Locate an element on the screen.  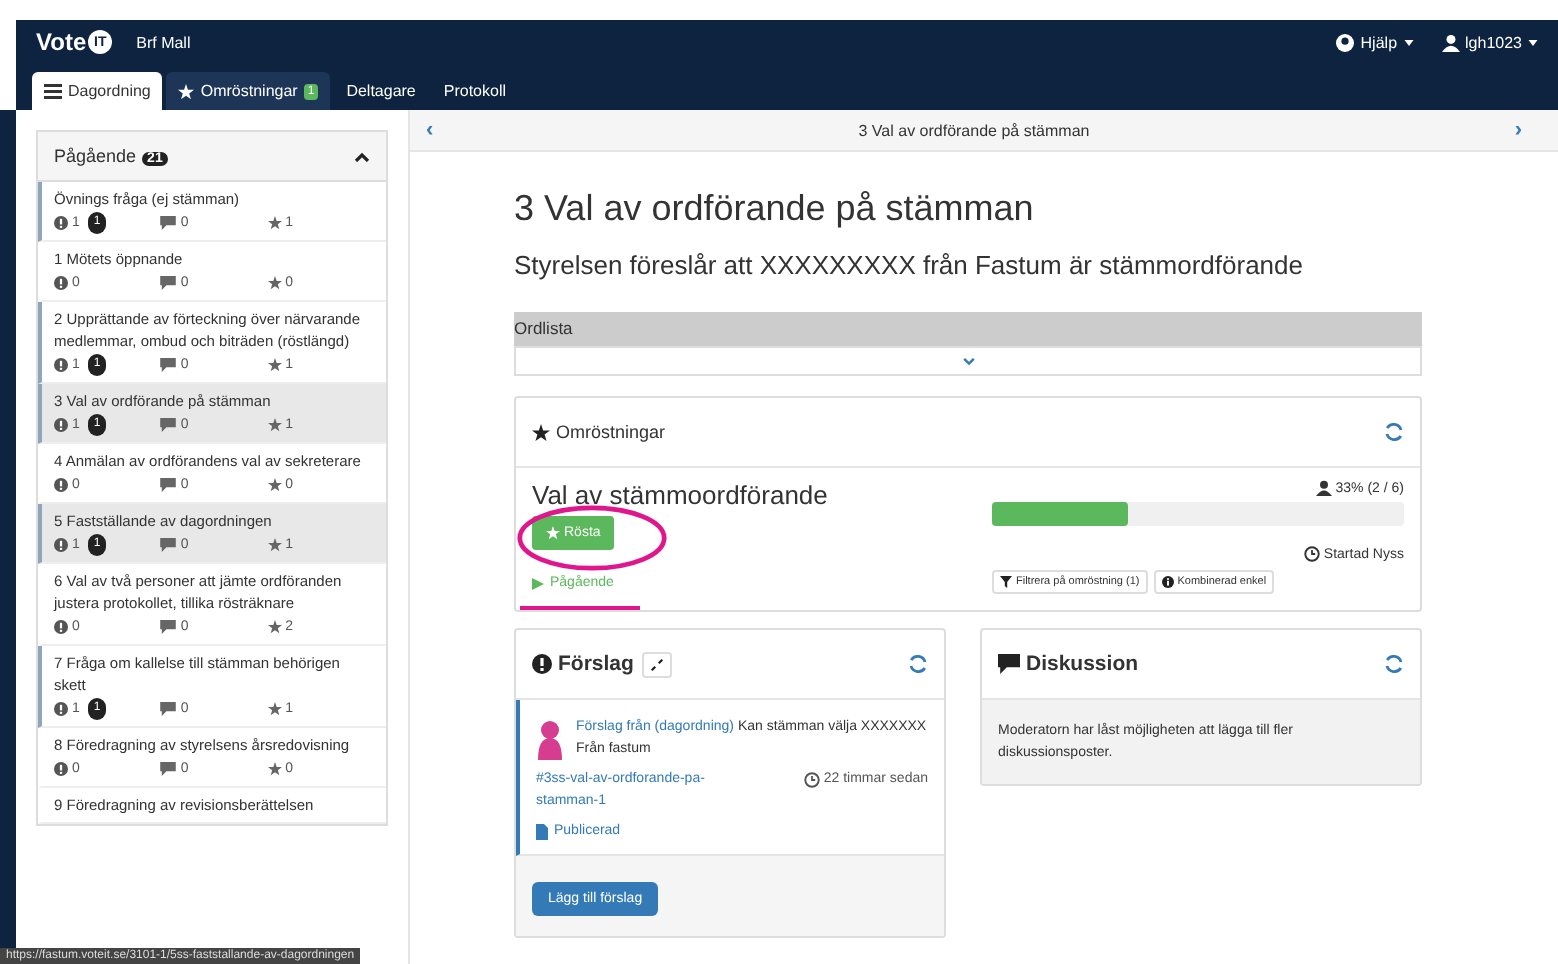
nav-tab: Protokoll is located at coordinates (474, 91).